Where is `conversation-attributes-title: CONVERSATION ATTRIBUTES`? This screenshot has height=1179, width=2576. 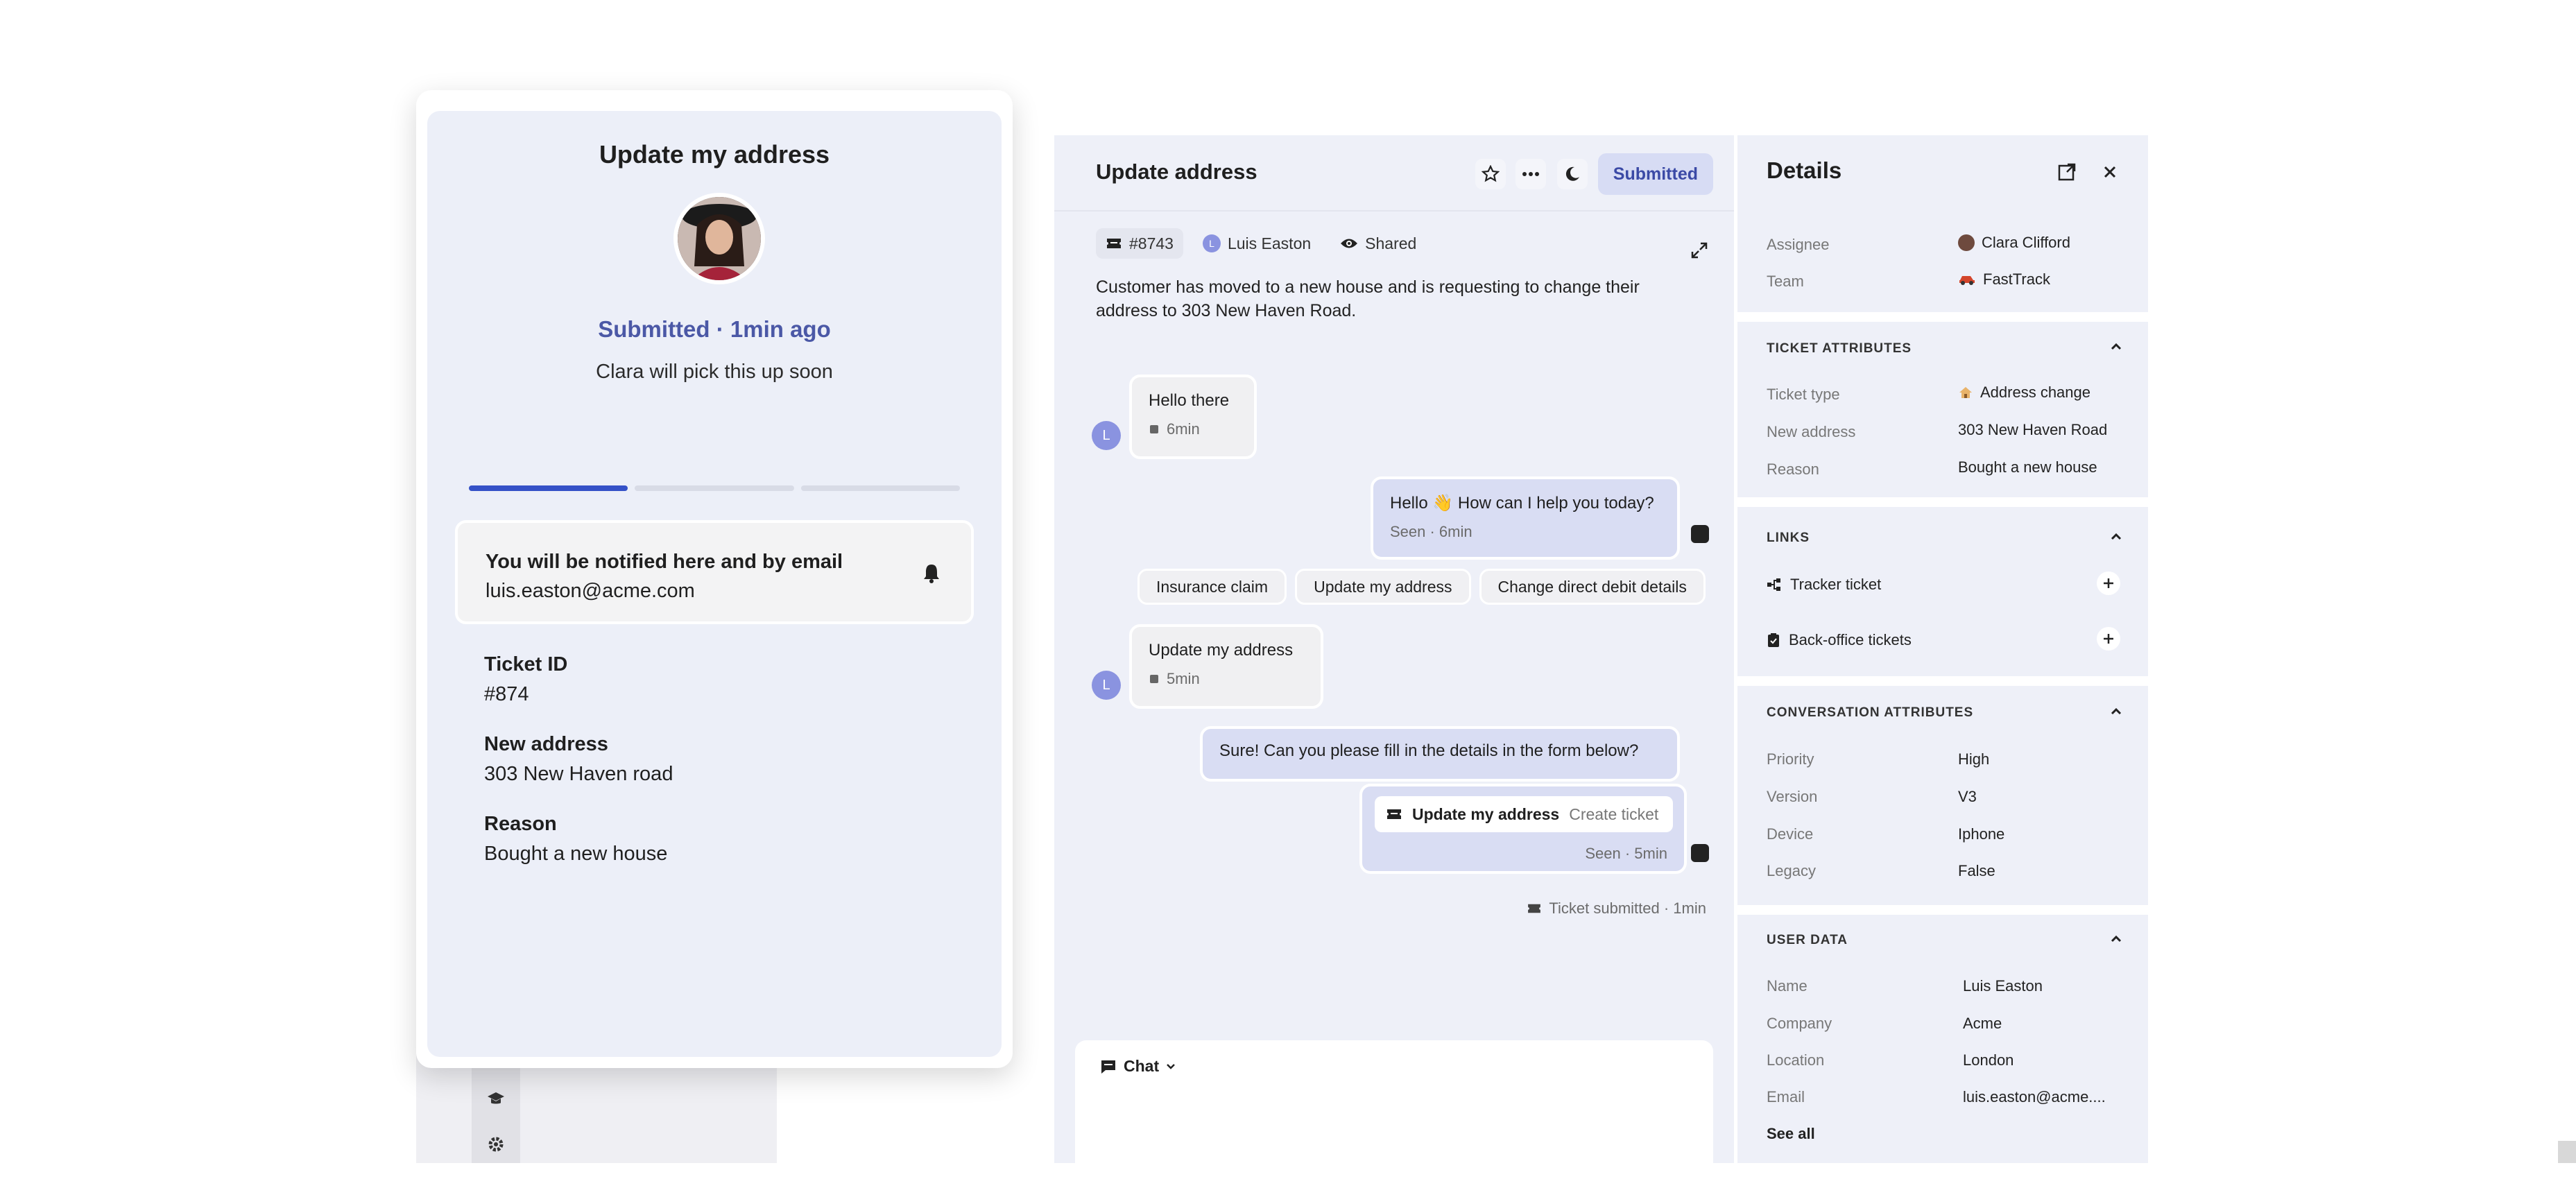
conversation-attributes-title: CONVERSATION ATTRIBUTES is located at coordinates (1870, 713).